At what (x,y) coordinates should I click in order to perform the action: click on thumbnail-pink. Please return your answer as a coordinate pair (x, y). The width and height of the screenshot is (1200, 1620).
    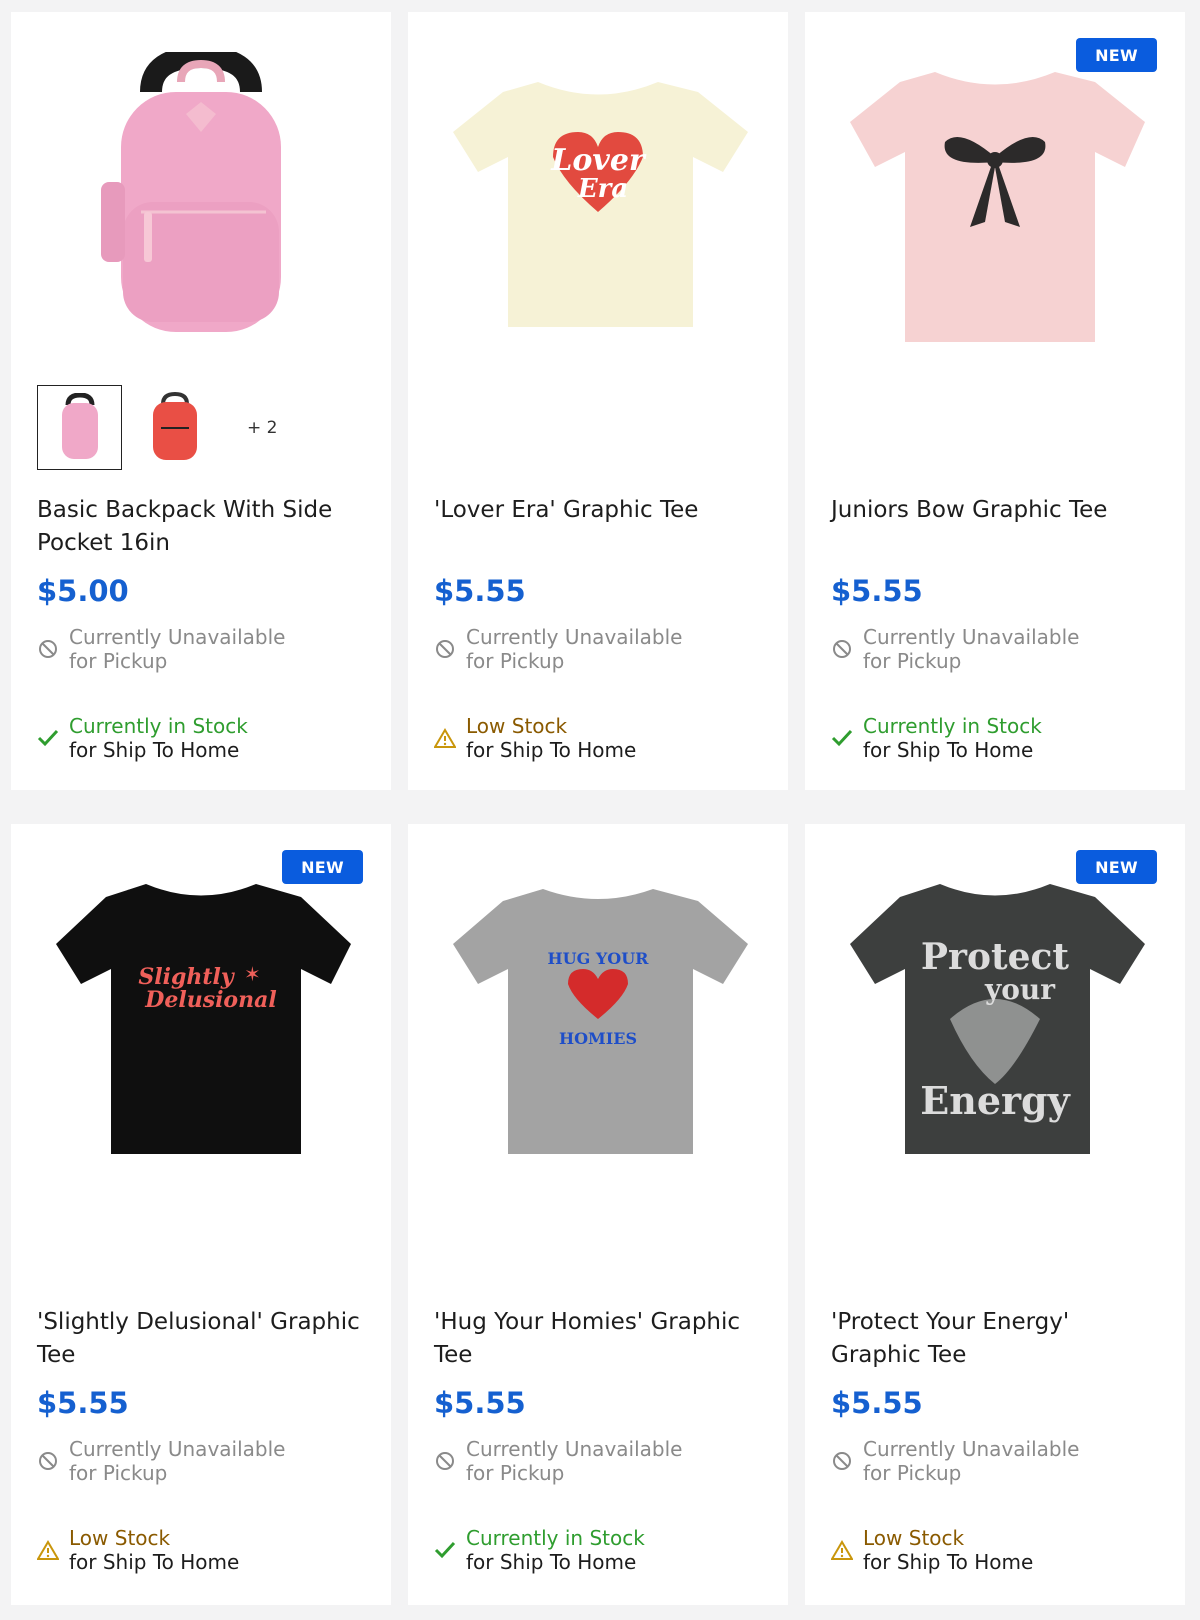
    Looking at the image, I should click on (79, 427).